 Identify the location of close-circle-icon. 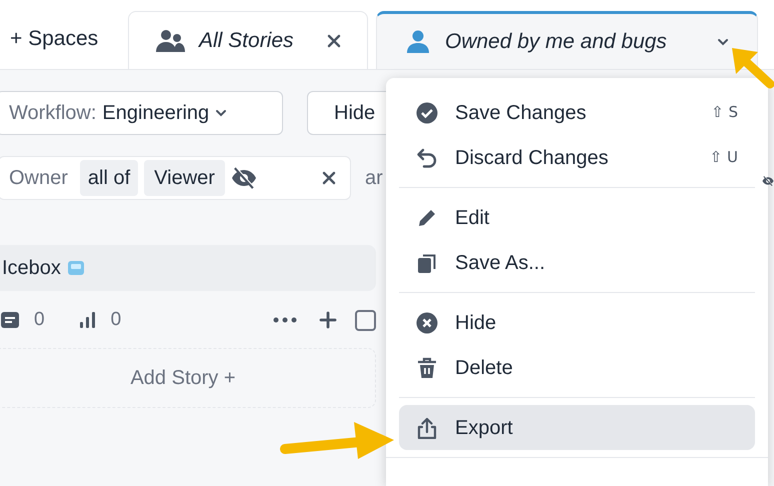
(427, 323).